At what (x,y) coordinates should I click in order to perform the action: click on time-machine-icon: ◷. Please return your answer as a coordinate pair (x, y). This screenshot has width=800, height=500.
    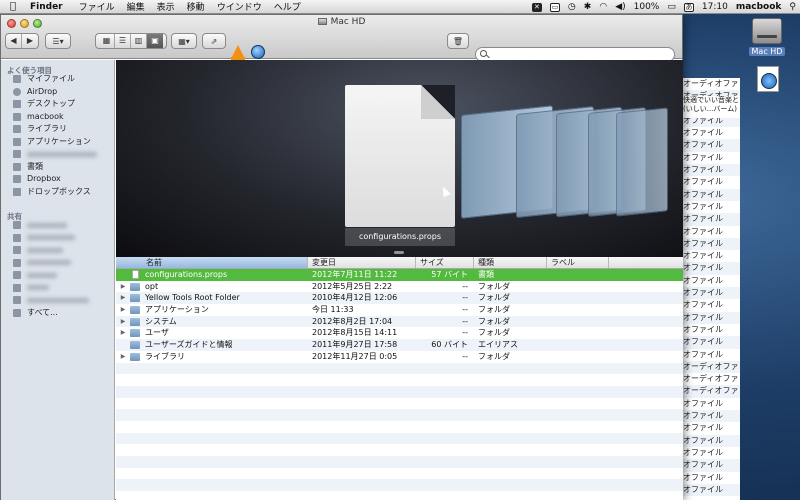
    Looking at the image, I should click on (572, 7).